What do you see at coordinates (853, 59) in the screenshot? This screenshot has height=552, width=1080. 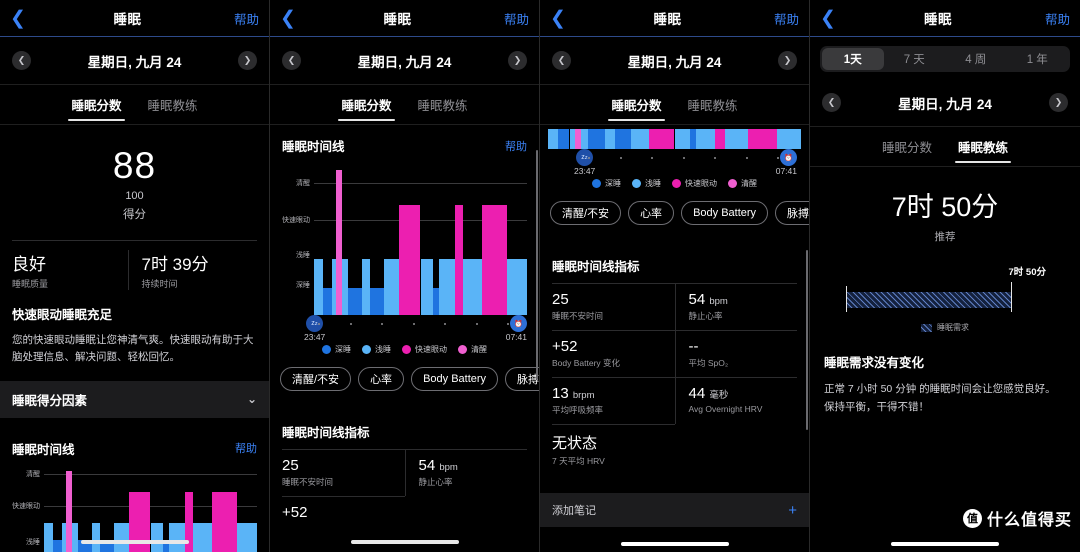 I see `range-option-1day: 1天` at bounding box center [853, 59].